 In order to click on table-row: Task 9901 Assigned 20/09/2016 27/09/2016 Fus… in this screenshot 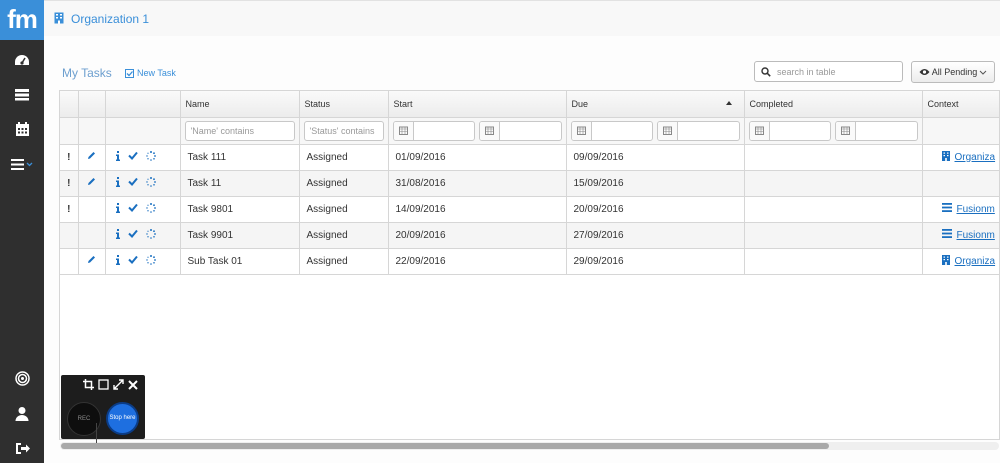, I will do `click(529, 235)`.